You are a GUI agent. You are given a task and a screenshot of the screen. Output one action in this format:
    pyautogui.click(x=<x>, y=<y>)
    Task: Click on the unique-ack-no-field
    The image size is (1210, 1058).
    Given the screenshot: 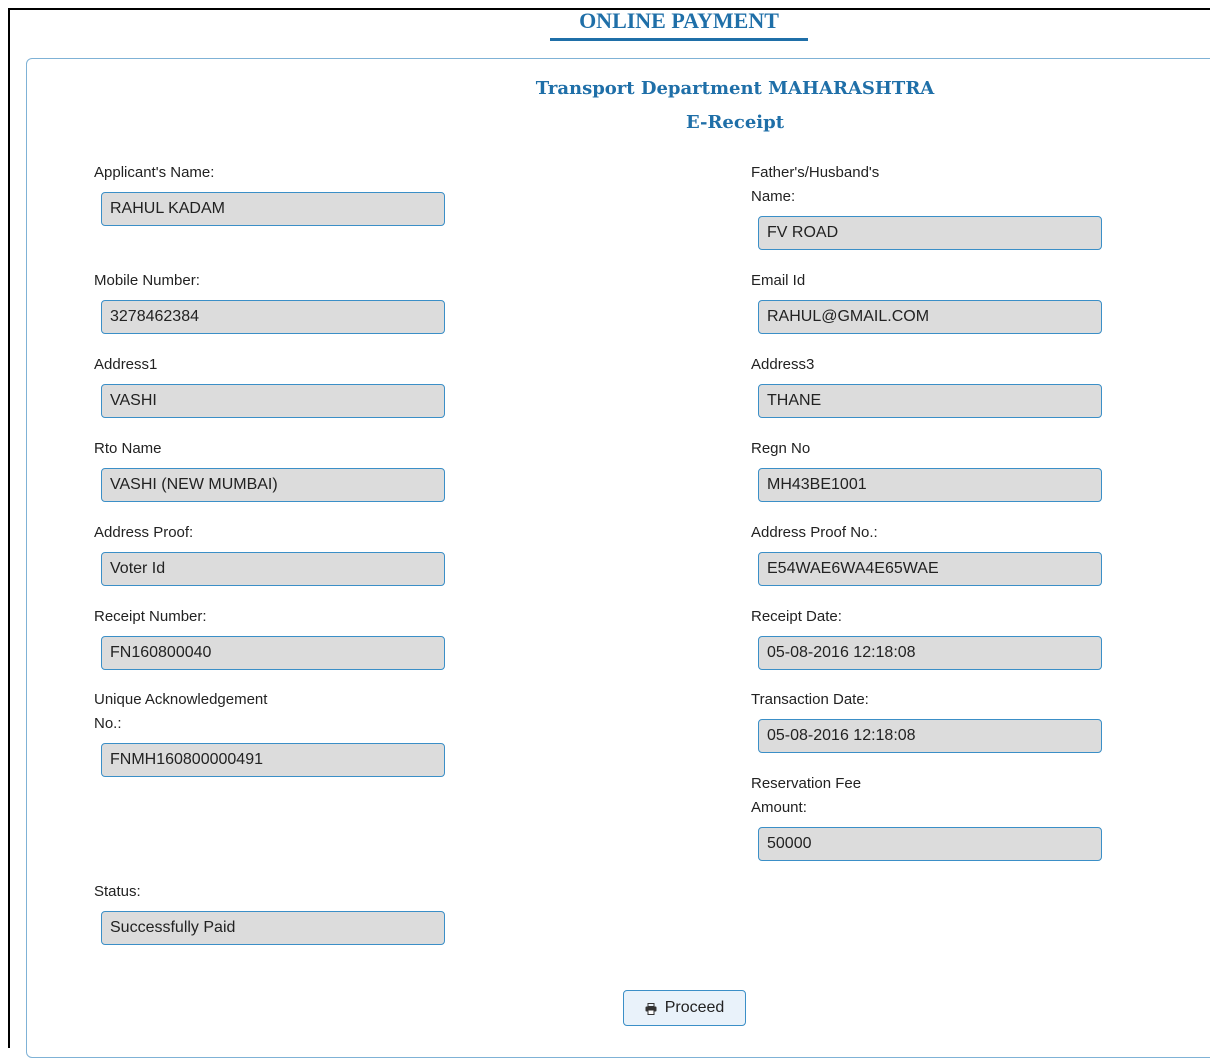 What is the action you would take?
    pyautogui.click(x=273, y=760)
    